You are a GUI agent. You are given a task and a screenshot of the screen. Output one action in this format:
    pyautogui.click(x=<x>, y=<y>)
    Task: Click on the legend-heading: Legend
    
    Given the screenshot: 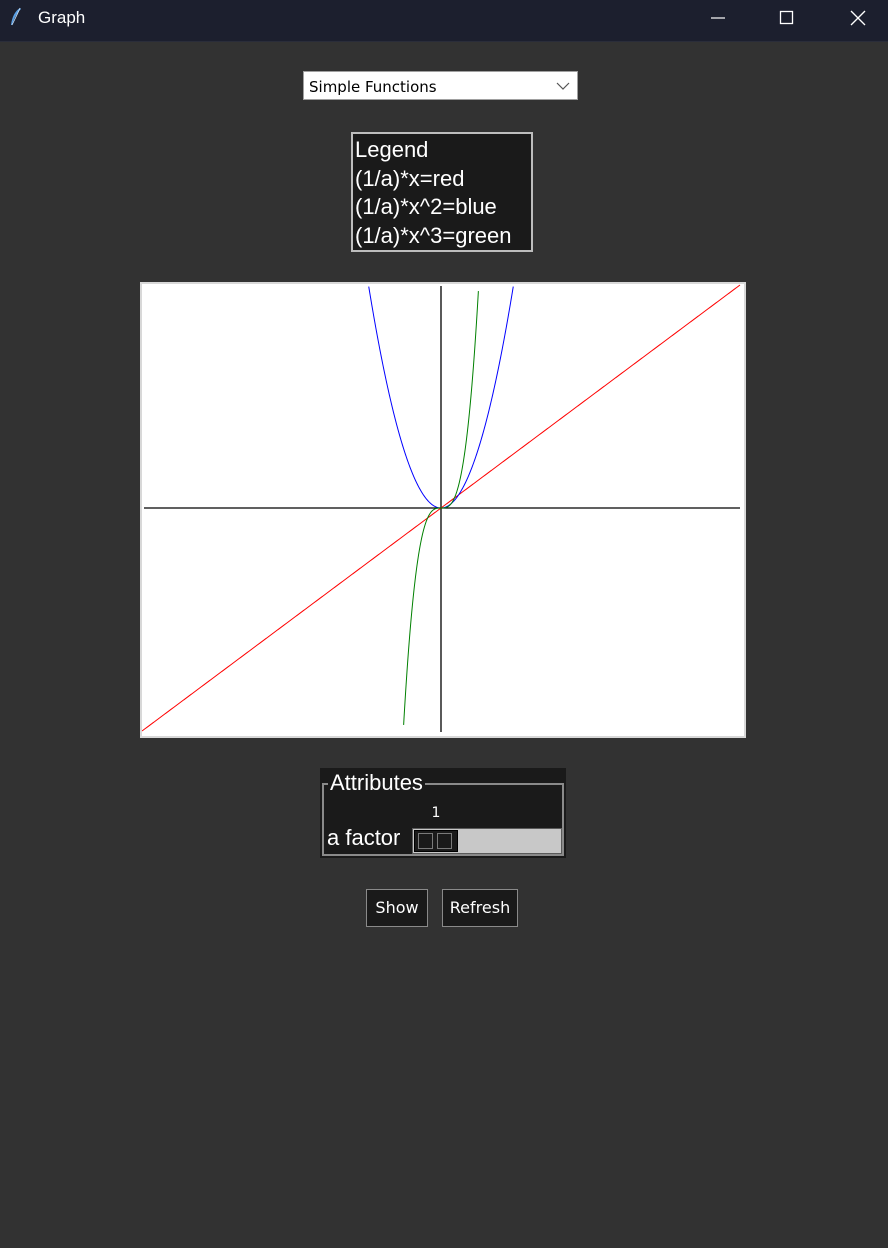 What is the action you would take?
    pyautogui.click(x=392, y=149)
    